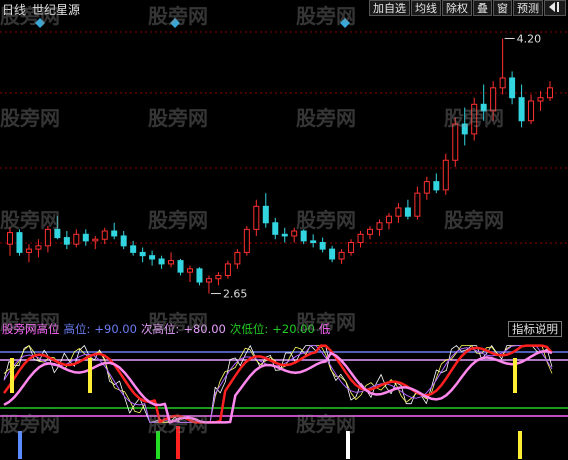 This screenshot has height=460, width=568. I want to click on level-second-low-label: 次低位:, so click(249, 329).